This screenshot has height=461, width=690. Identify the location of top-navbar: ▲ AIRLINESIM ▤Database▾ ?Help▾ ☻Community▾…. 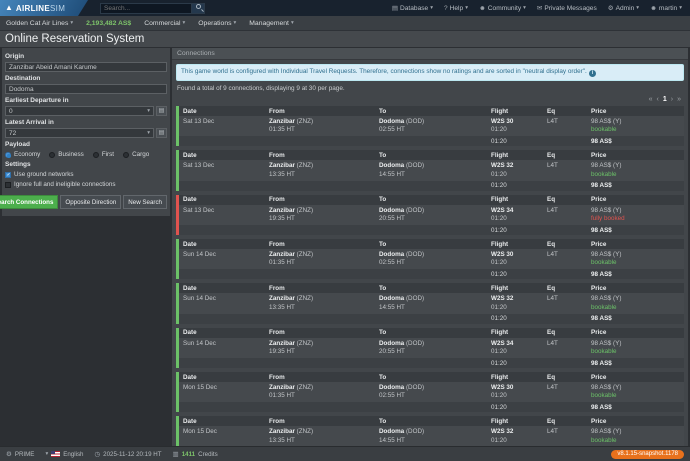
(345, 8).